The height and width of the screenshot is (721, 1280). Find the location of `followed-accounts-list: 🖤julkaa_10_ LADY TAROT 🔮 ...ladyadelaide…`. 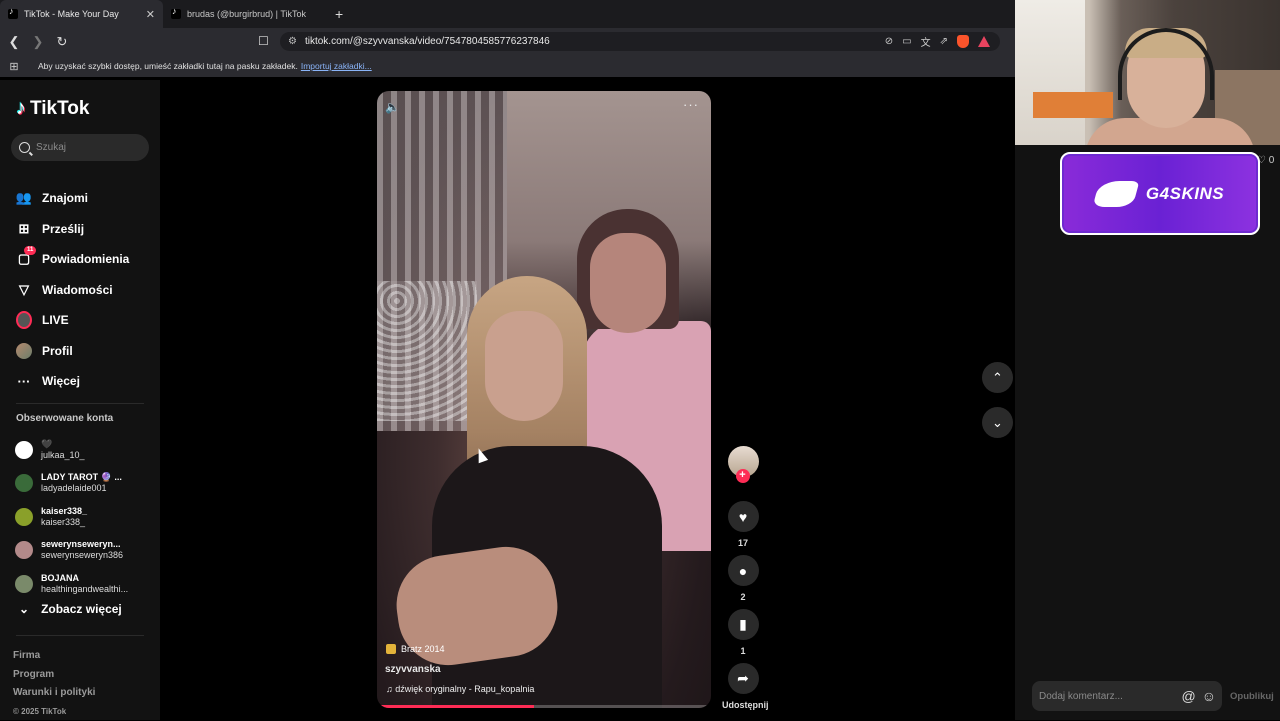

followed-accounts-list: 🖤julkaa_10_ LADY TAROT 🔮 ...ladyadelaide… is located at coordinates (71, 517).